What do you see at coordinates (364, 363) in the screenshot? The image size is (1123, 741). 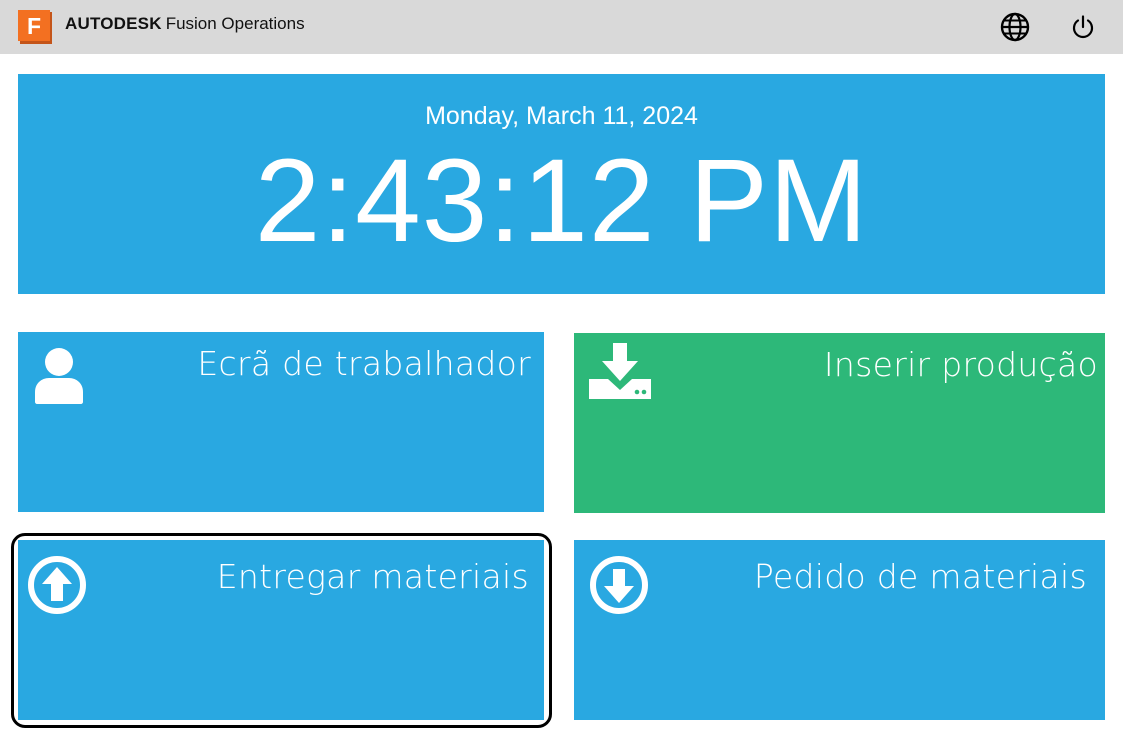 I see `tile-worker-screen-label: Ecrã de trabalhador` at bounding box center [364, 363].